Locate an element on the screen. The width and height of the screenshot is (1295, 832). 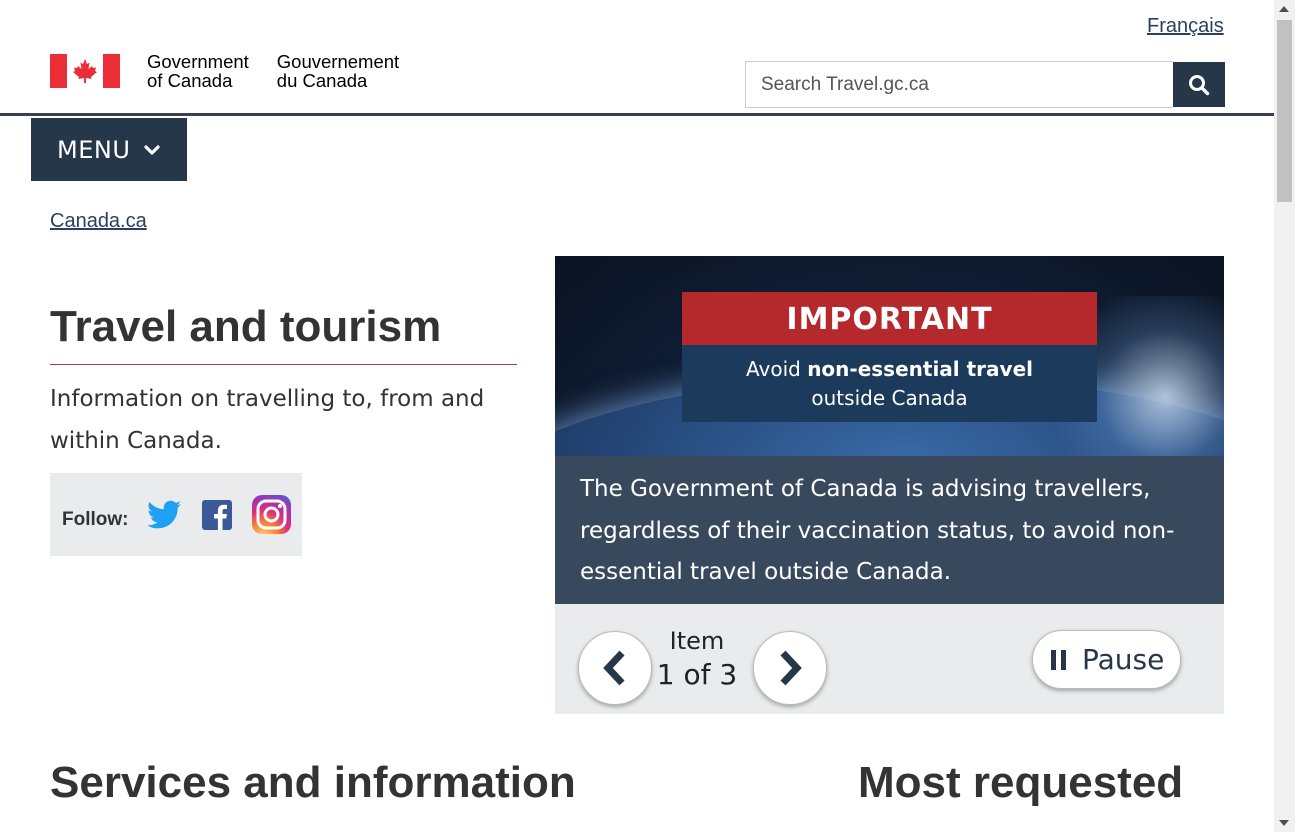
menu-button: MENU is located at coordinates (109, 149).